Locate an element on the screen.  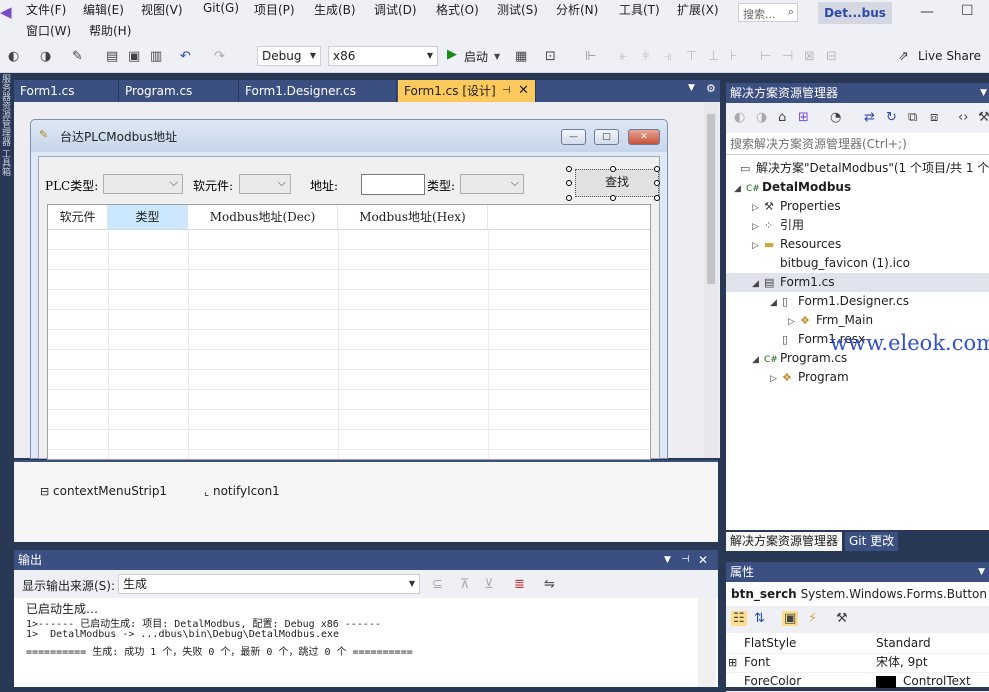
menu-project: 项目(P) is located at coordinates (274, 9).